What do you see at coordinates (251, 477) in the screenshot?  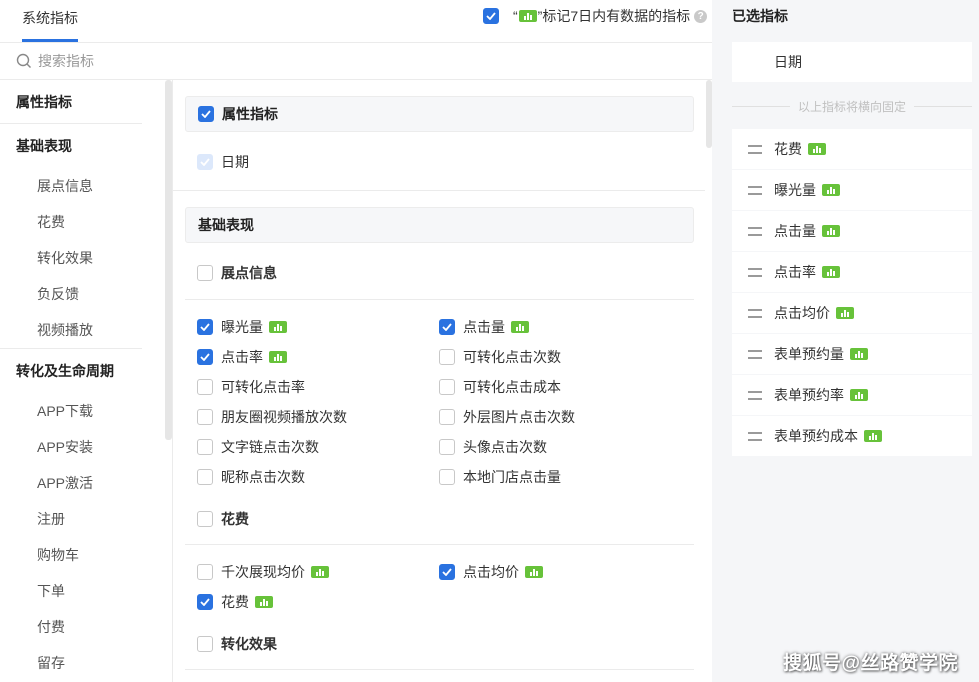 I see `metric-item: 昵称点击次数` at bounding box center [251, 477].